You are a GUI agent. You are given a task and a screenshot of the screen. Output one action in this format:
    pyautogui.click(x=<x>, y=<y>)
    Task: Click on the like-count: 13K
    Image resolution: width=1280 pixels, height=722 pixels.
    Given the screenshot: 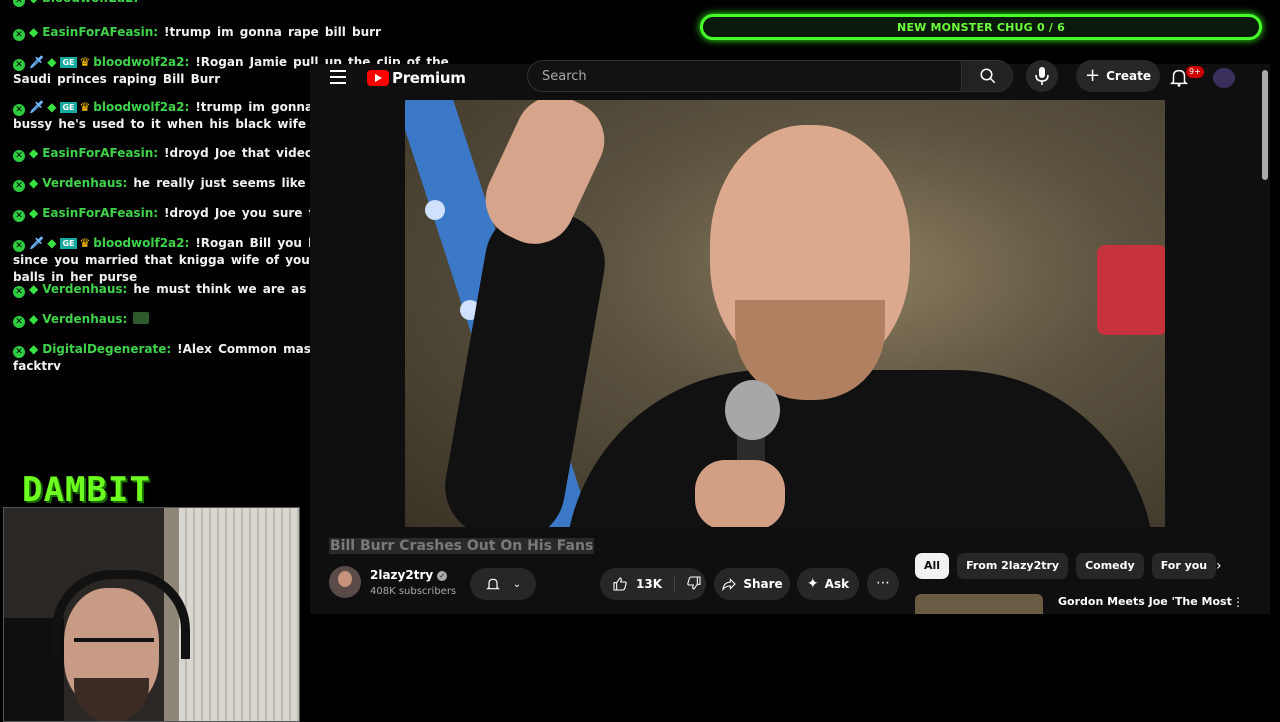 What is the action you would take?
    pyautogui.click(x=649, y=584)
    